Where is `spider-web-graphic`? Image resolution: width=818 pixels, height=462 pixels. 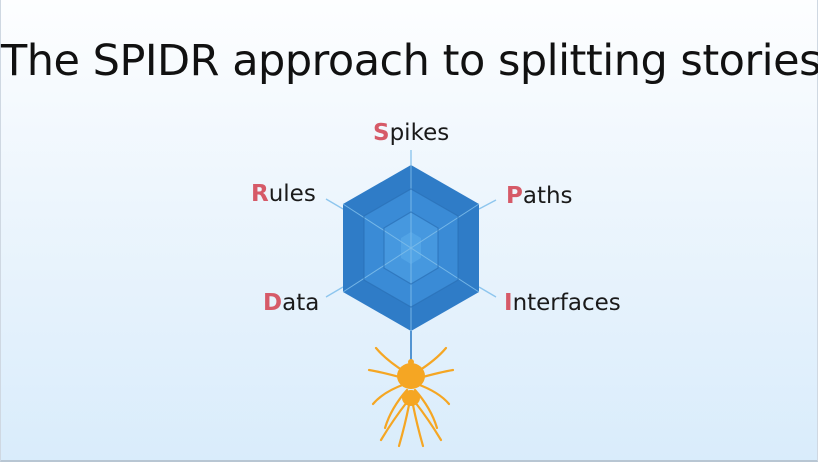
spider-web-graphic is located at coordinates (411, 299).